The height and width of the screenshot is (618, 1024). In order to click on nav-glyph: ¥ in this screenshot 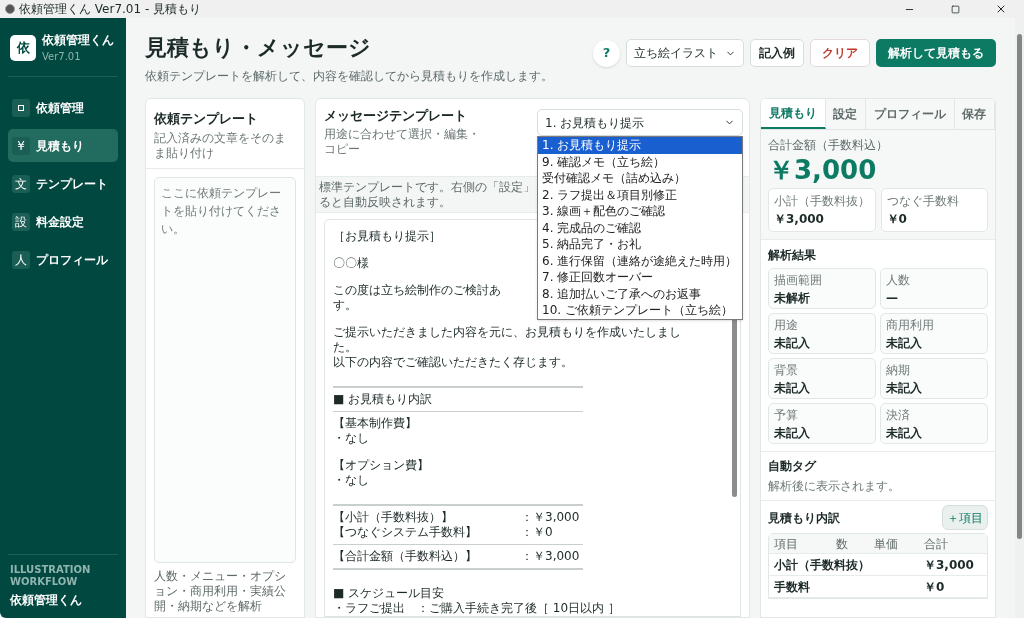, I will do `click(21, 145)`.